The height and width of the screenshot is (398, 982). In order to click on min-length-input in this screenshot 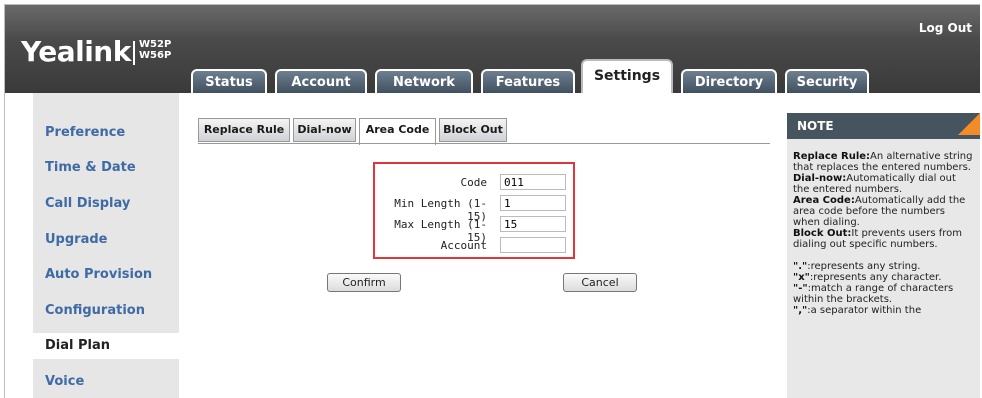, I will do `click(533, 203)`.